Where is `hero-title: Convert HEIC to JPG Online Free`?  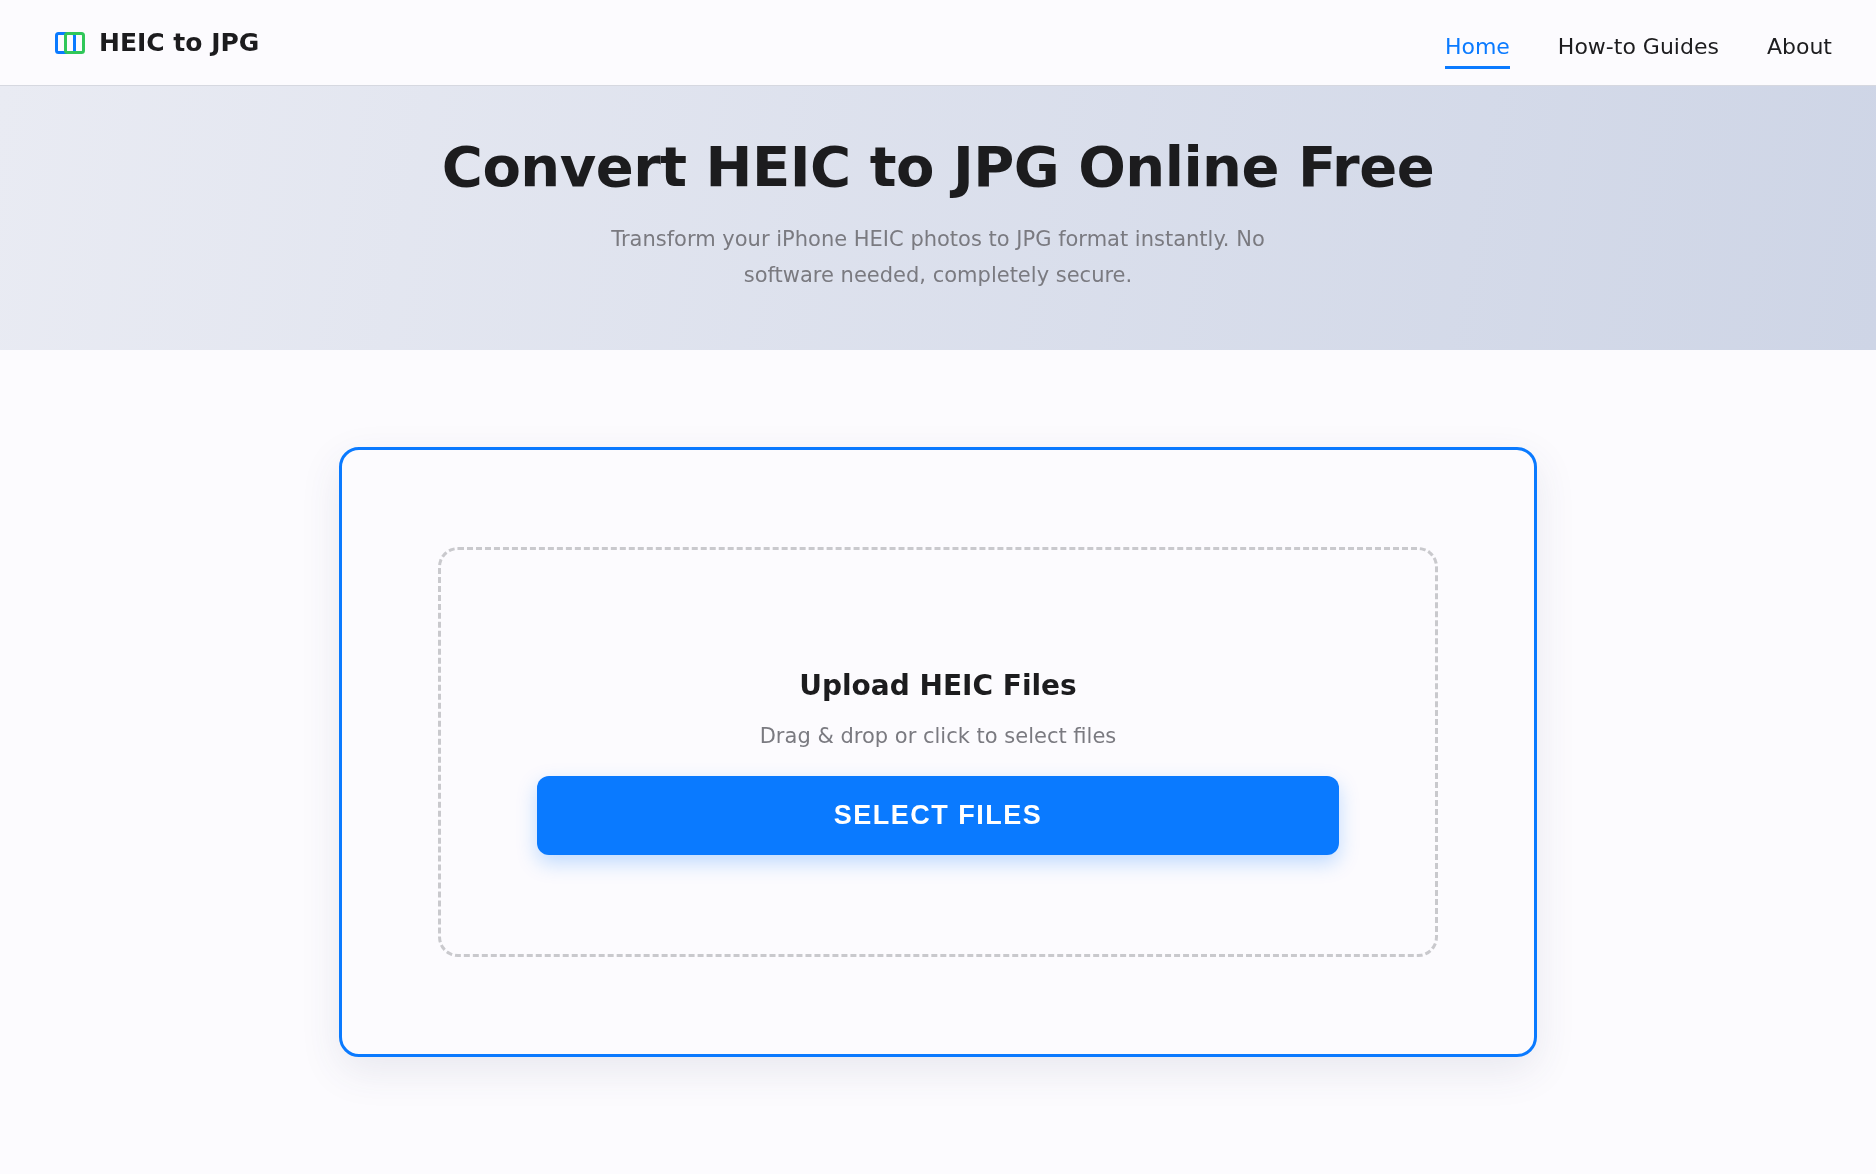
hero-title: Convert HEIC to JPG Online Free is located at coordinates (938, 166).